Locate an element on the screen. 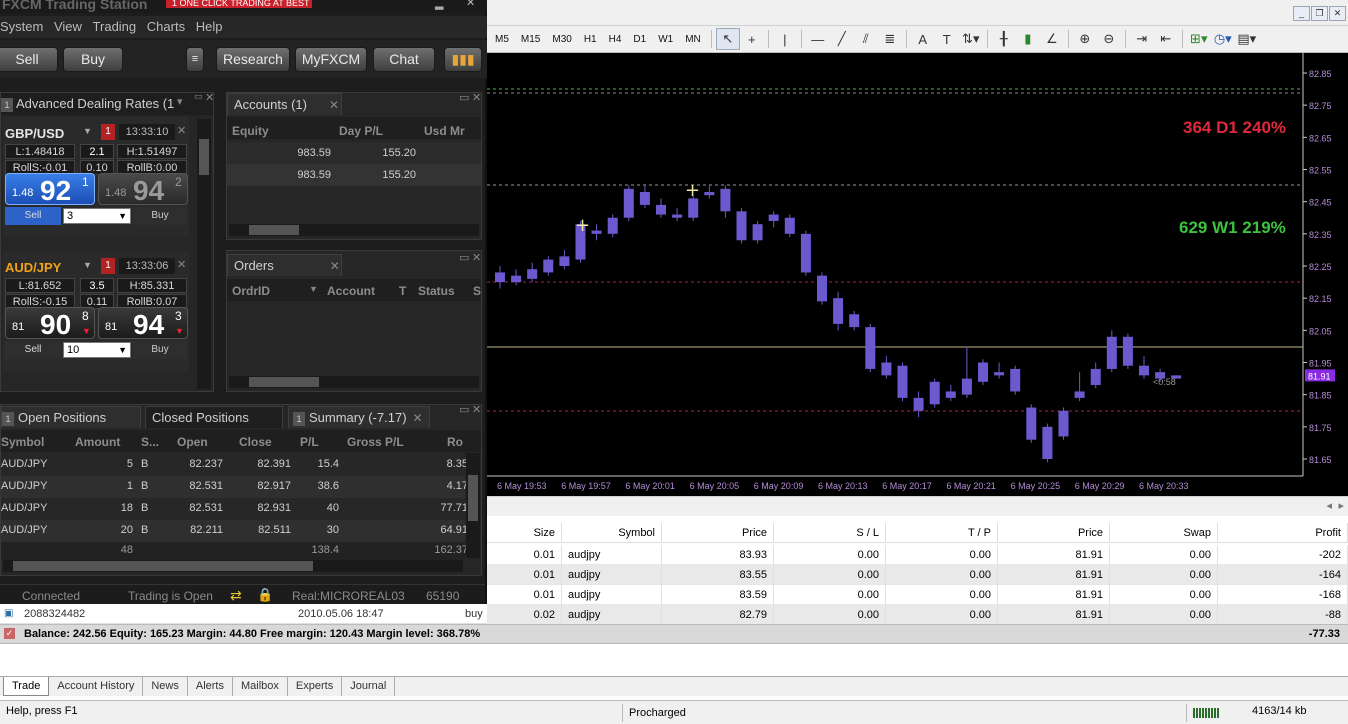 The width and height of the screenshot is (1348, 724). chevron-down-icon: ▾ is located at coordinates (180, 101).